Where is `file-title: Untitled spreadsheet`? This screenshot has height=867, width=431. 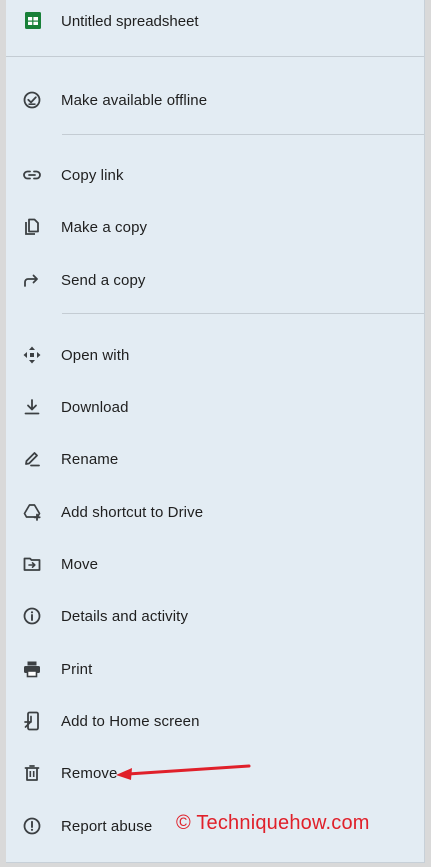 file-title: Untitled spreadsheet is located at coordinates (130, 21).